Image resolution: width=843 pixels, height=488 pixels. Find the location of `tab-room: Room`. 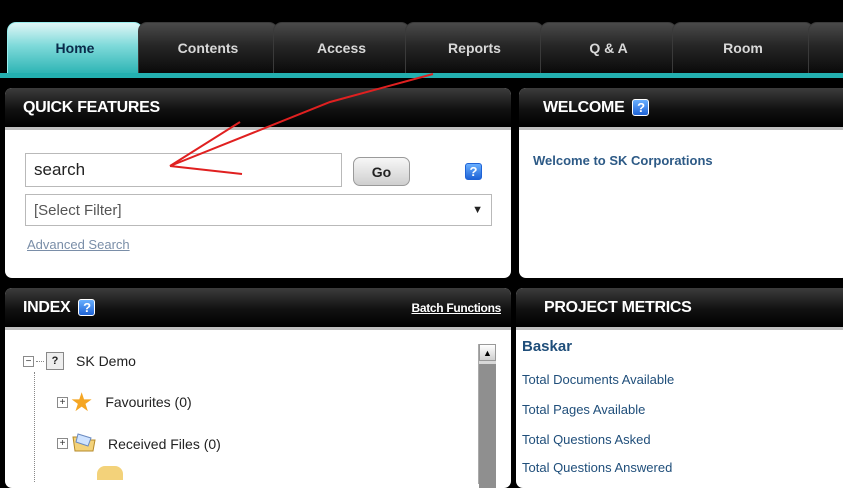

tab-room: Room is located at coordinates (743, 47).